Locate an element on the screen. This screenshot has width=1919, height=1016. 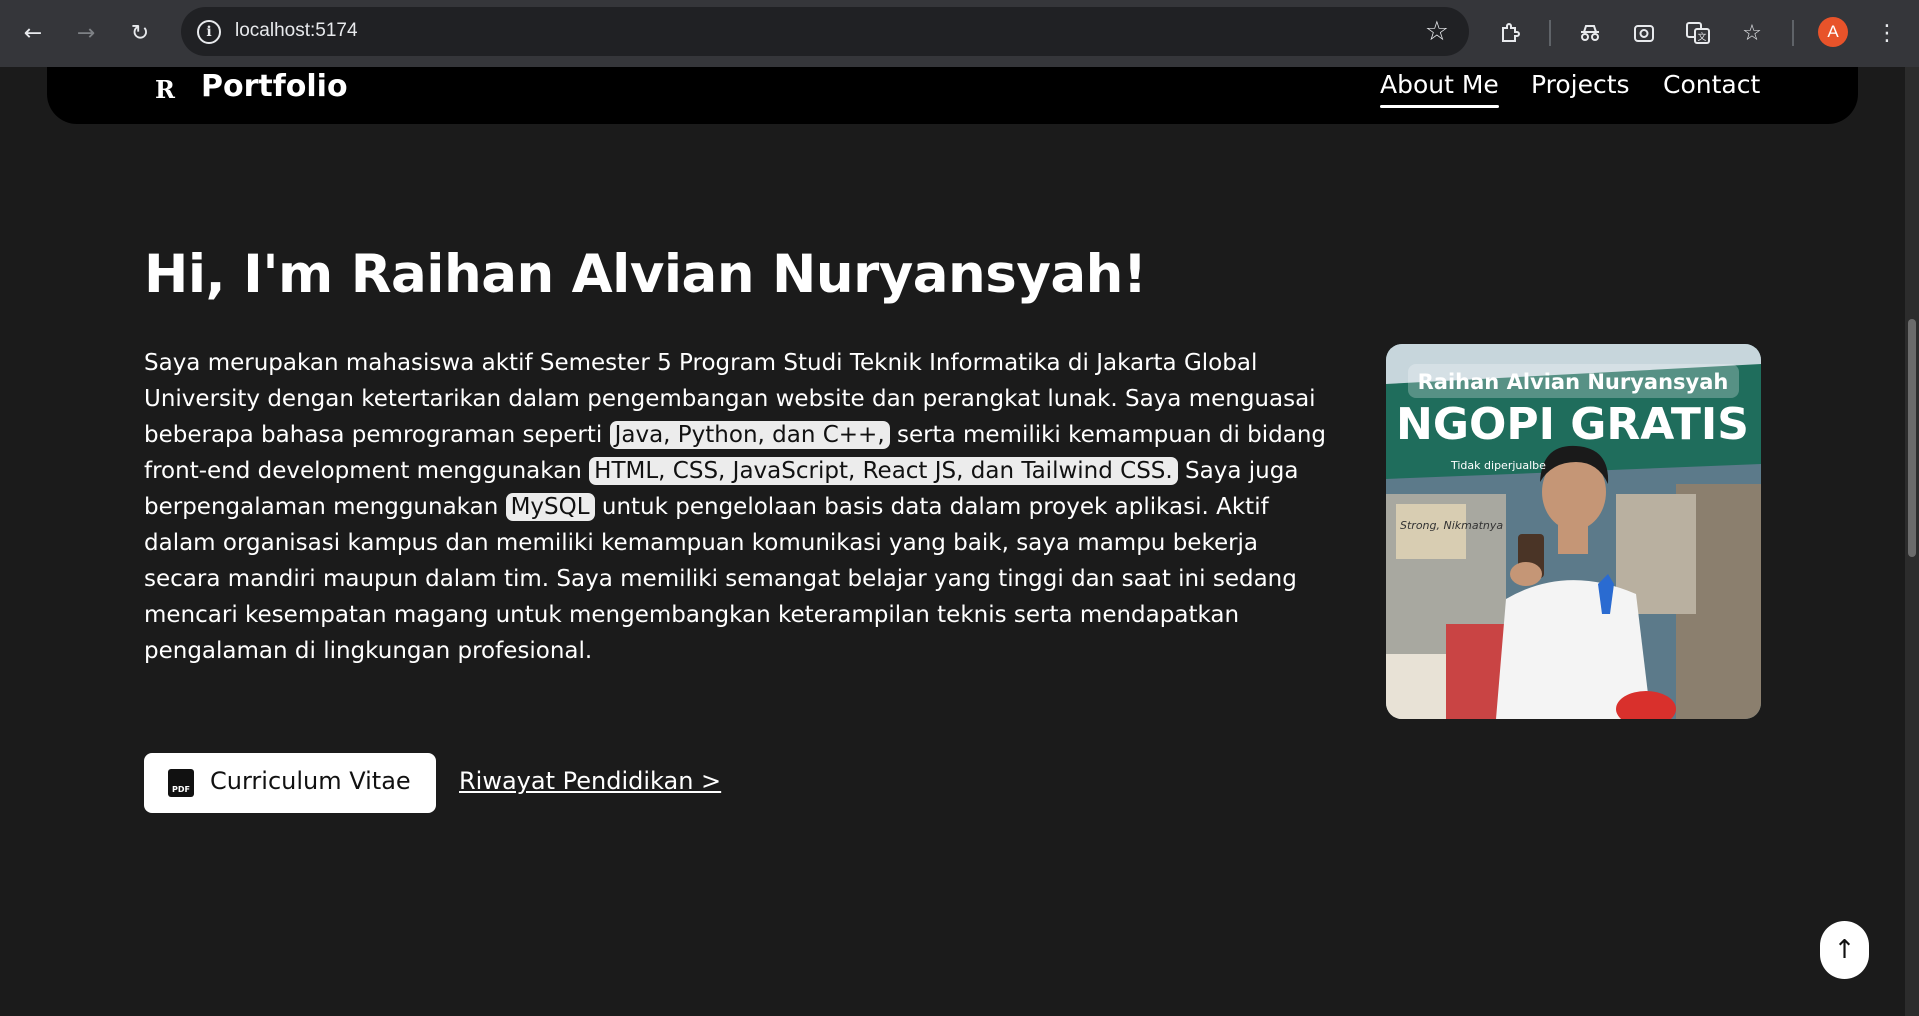
screenshot-icon is located at coordinates (1644, 33).